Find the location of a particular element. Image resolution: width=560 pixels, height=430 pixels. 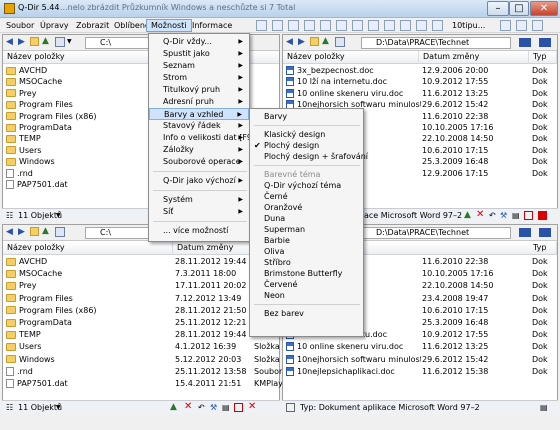

menu-informace: Informace is located at coordinates (212, 25).